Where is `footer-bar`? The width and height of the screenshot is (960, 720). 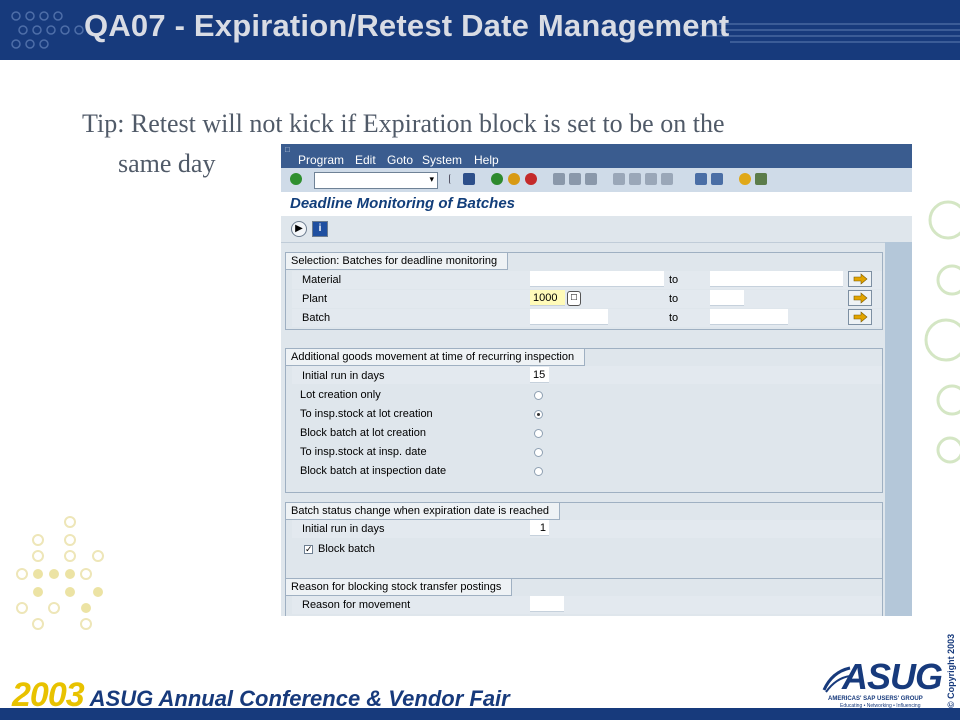 footer-bar is located at coordinates (480, 714).